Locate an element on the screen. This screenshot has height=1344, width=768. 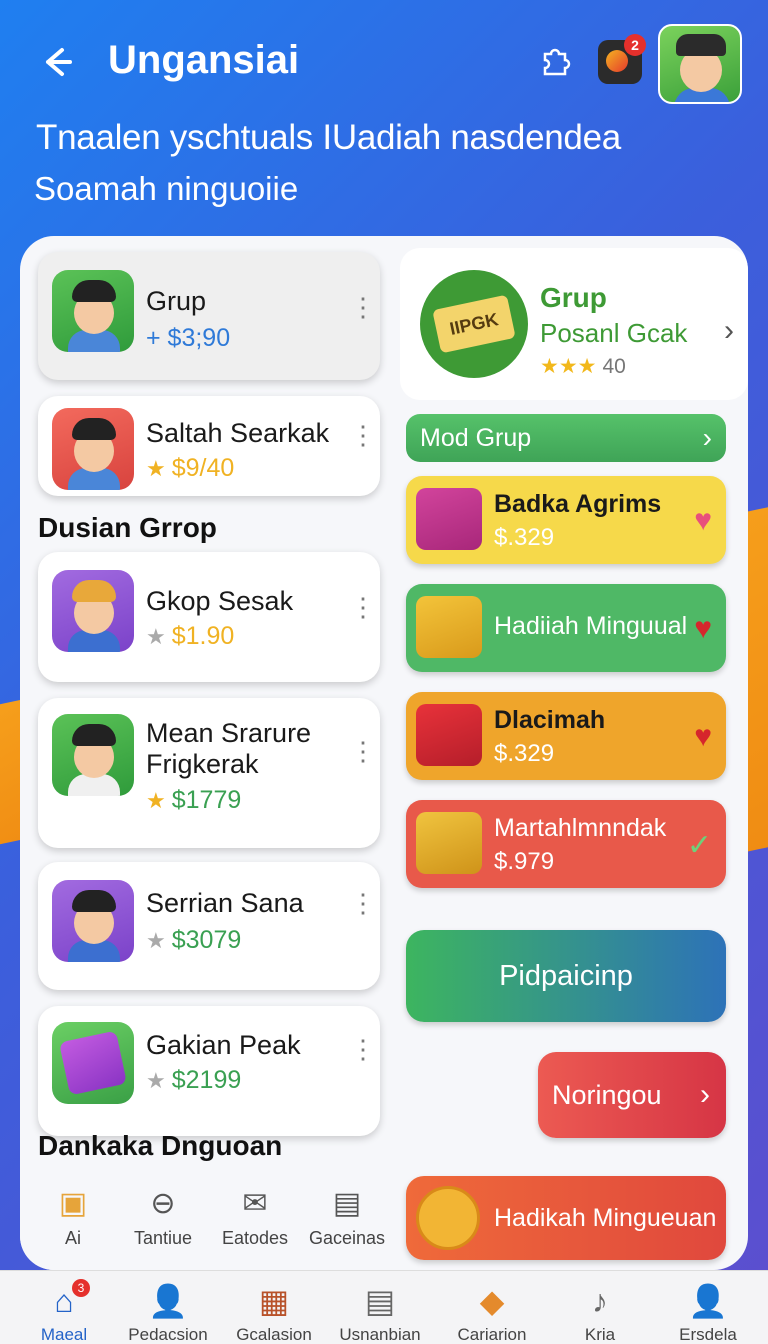
list-item: Gkop Sesak ★ $1.90 ⋮ is located at coordinates (209, 617).